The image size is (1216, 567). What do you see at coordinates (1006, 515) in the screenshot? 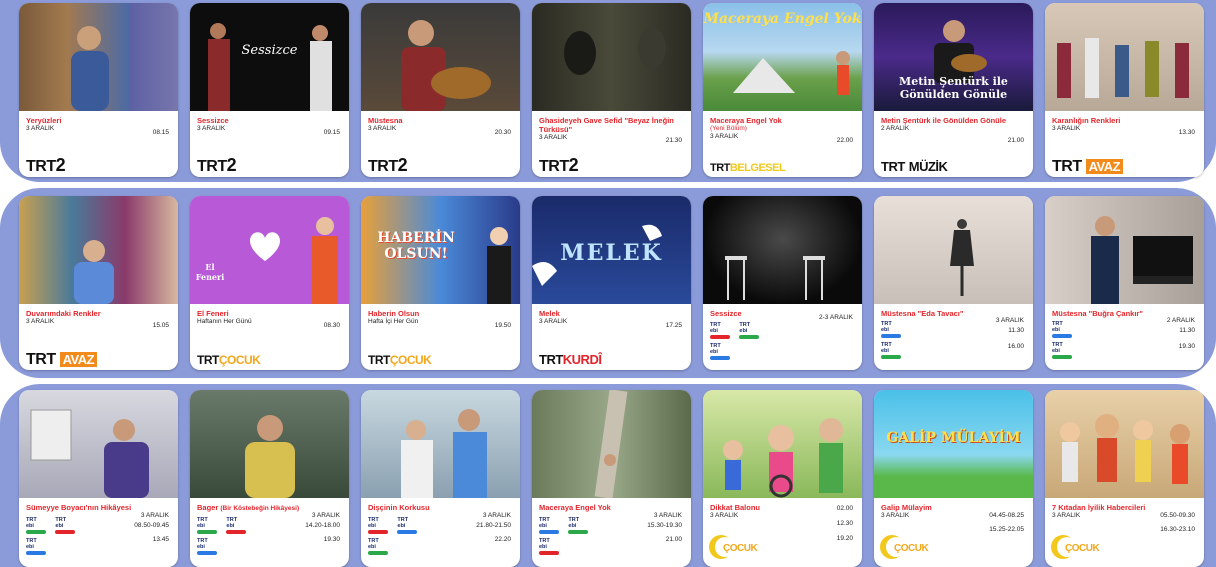
I see `program-time: 04.45-08.25` at bounding box center [1006, 515].